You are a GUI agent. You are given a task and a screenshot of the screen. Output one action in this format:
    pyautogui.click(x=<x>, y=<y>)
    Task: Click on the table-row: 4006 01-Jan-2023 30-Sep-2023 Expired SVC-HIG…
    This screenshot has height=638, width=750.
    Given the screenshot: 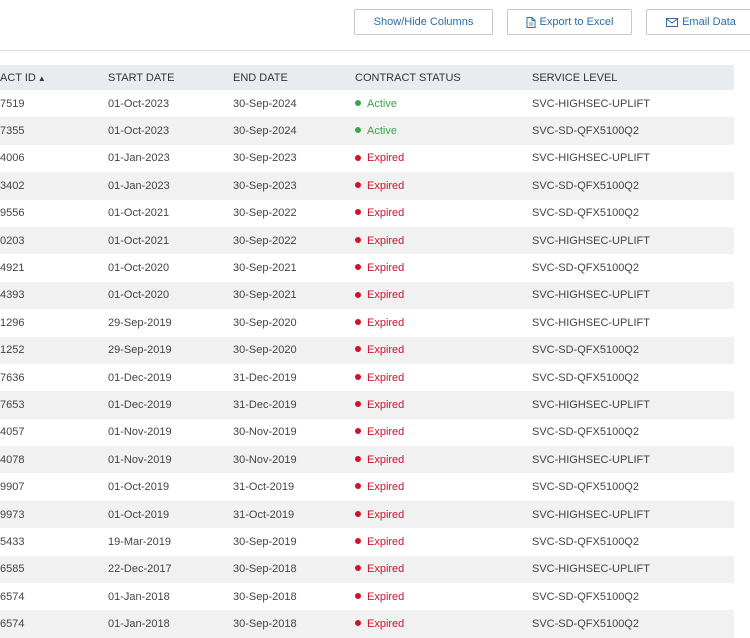 What is the action you would take?
    pyautogui.click(x=367, y=158)
    